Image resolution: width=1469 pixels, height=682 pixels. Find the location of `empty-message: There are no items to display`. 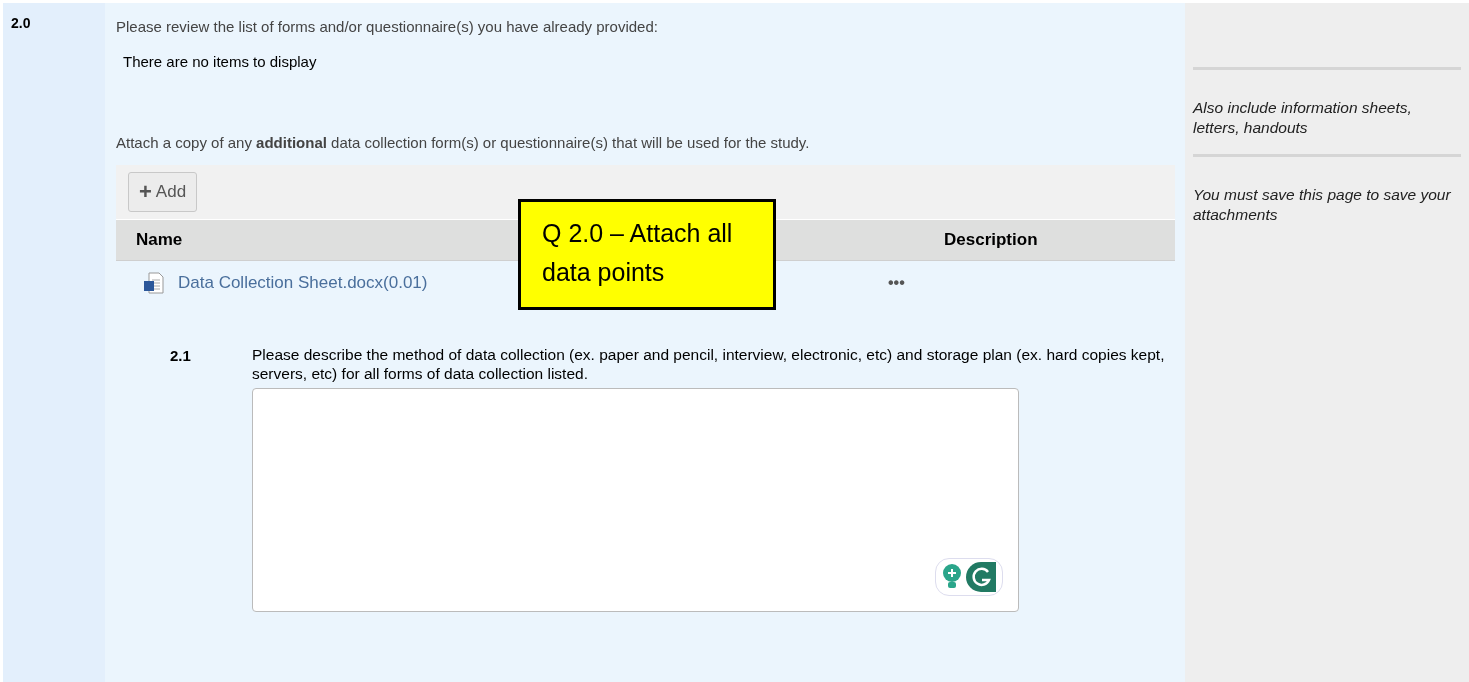

empty-message: There are no items to display is located at coordinates (220, 61).